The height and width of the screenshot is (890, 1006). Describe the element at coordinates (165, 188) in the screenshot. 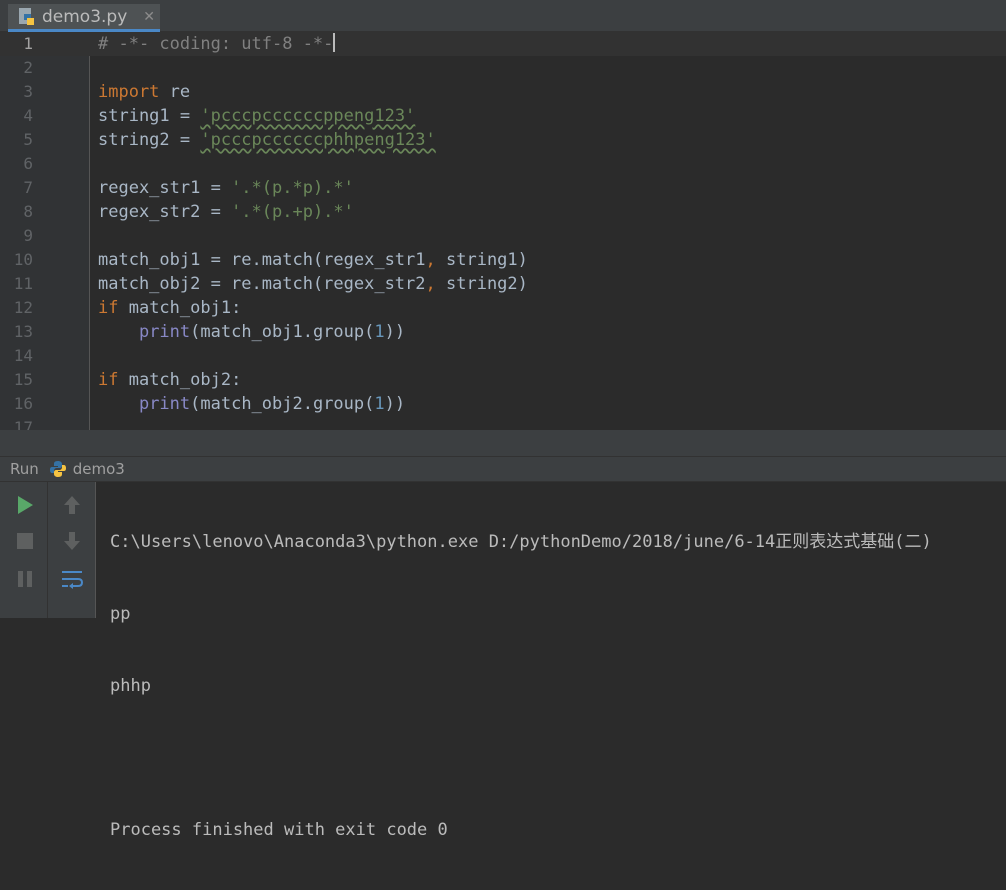

I see `code-text: regex_str1 =` at that location.